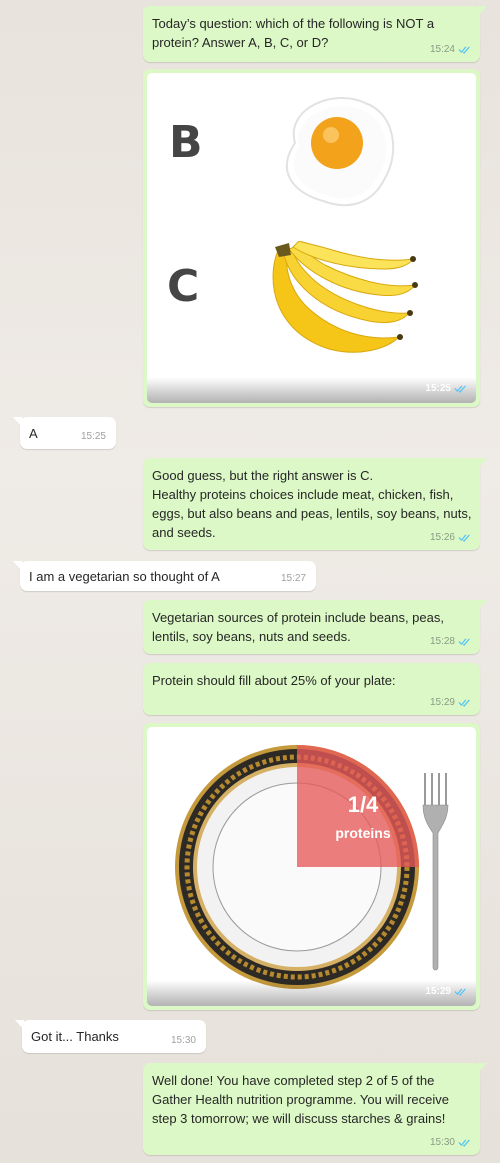  Describe the element at coordinates (110, 1036) in the screenshot. I see `incoming-message: Got it... Thanks 15:30` at that location.